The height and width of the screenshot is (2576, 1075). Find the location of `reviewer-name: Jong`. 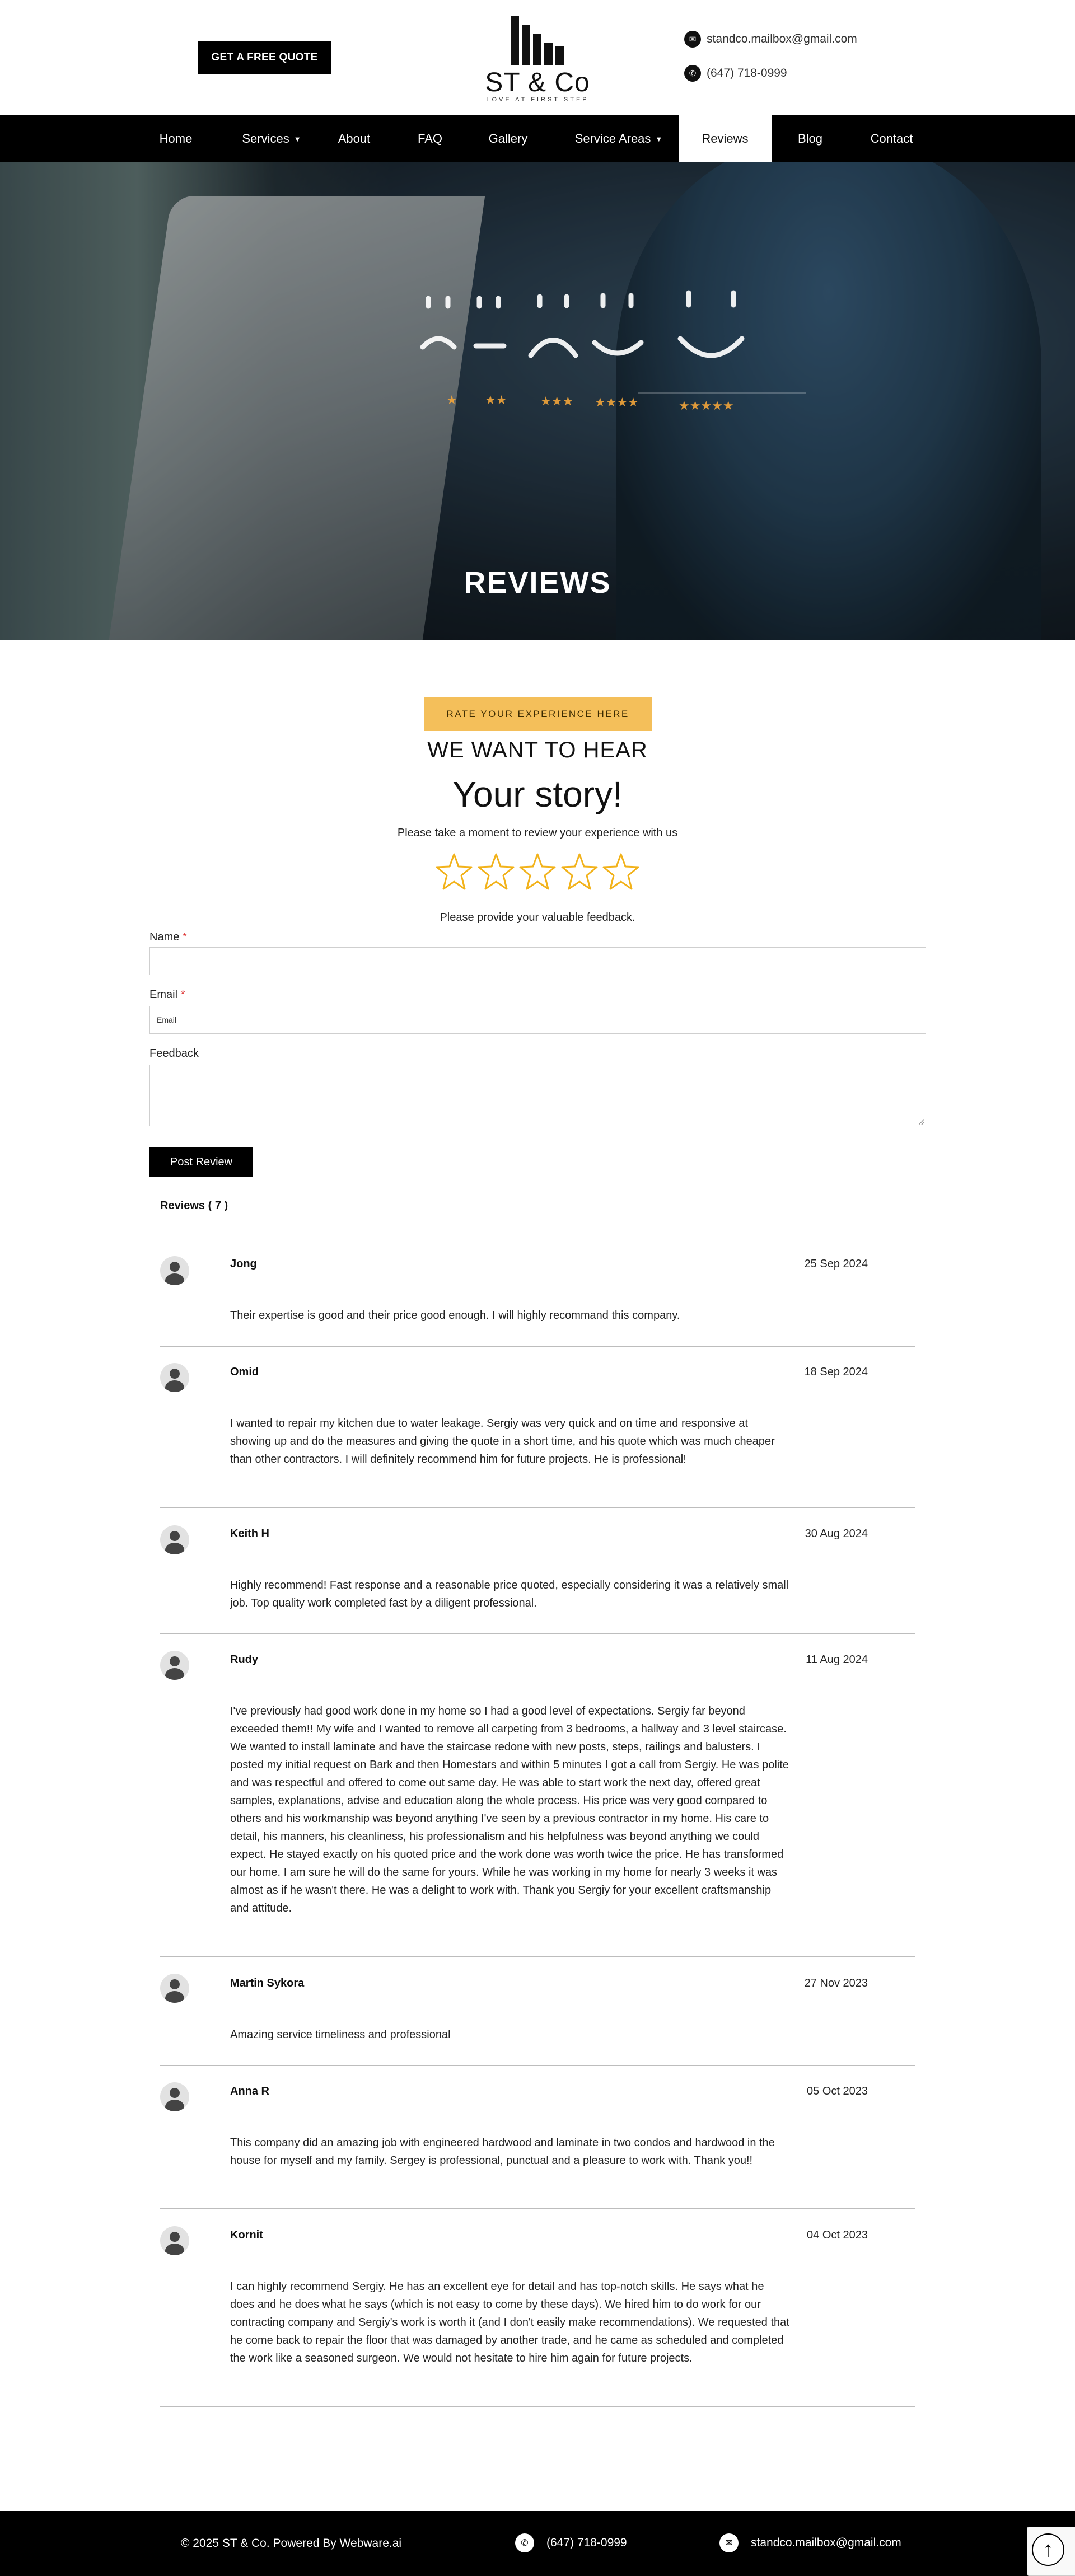

reviewer-name: Jong is located at coordinates (244, 1264).